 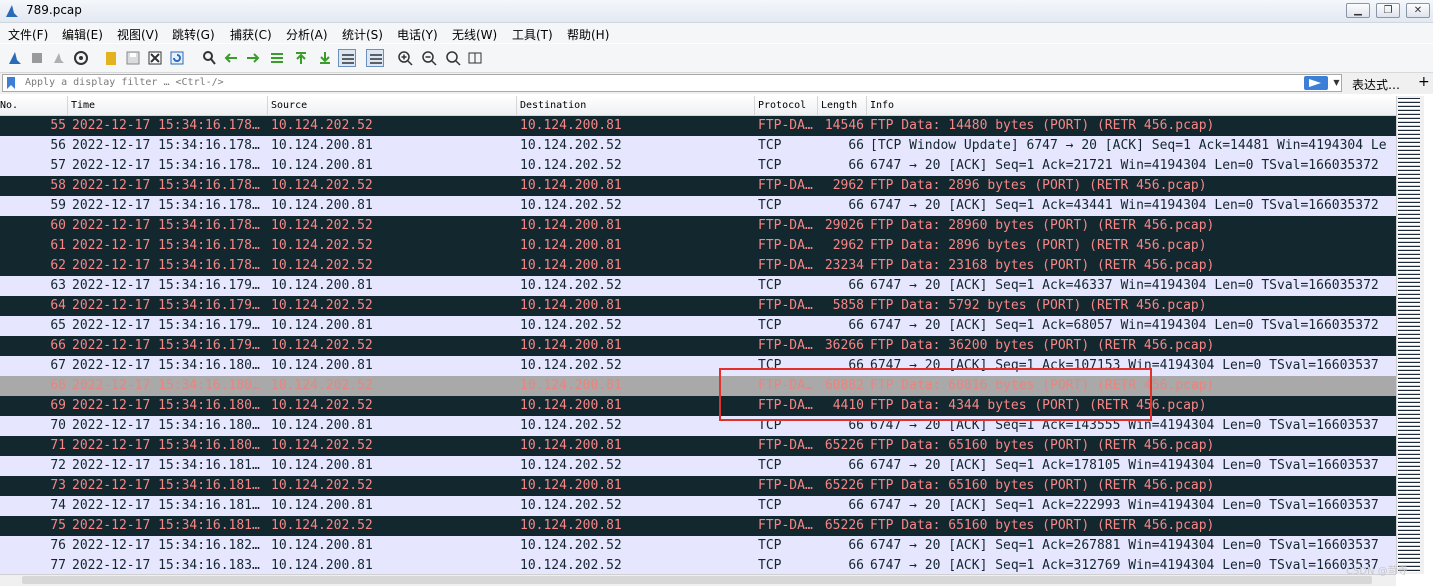 I want to click on go-to-packet-icon, so click(x=277, y=58).